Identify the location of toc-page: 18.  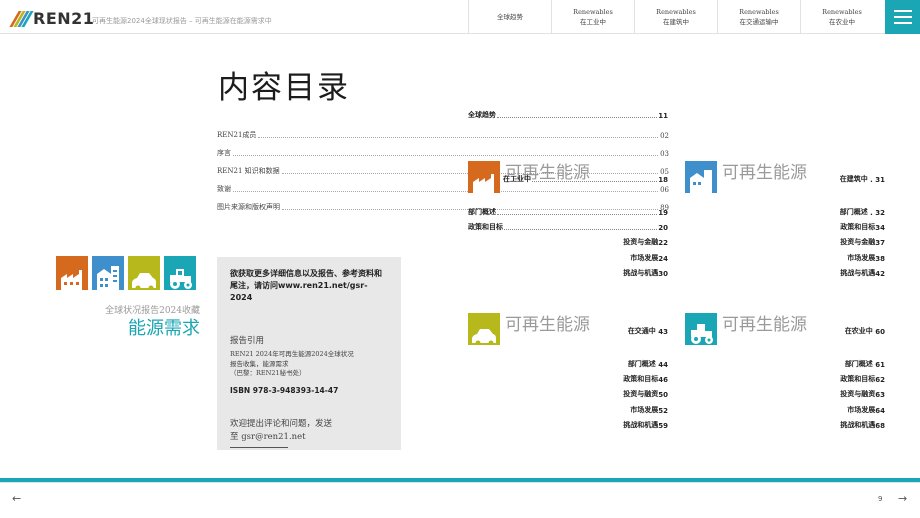
(663, 180).